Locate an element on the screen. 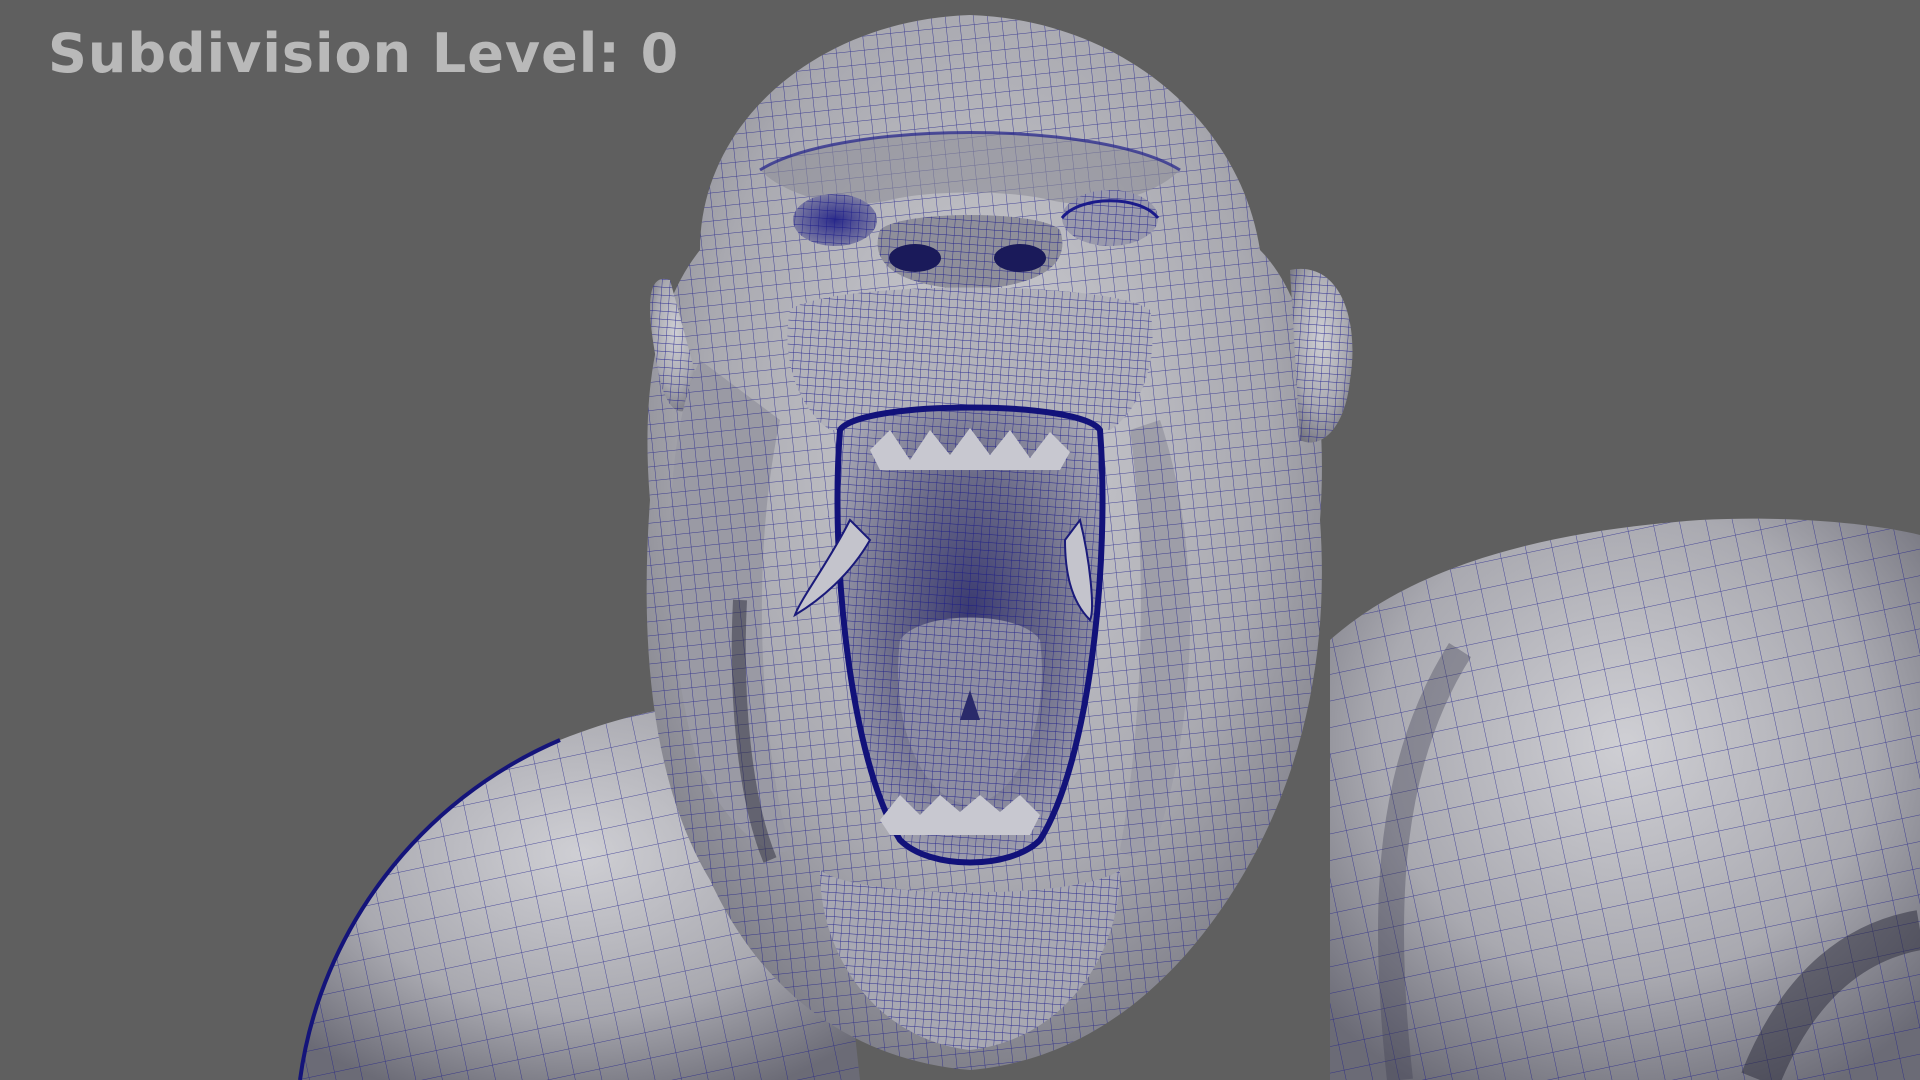 Image resolution: width=1920 pixels, height=1080 pixels. open-mouth is located at coordinates (970, 635).